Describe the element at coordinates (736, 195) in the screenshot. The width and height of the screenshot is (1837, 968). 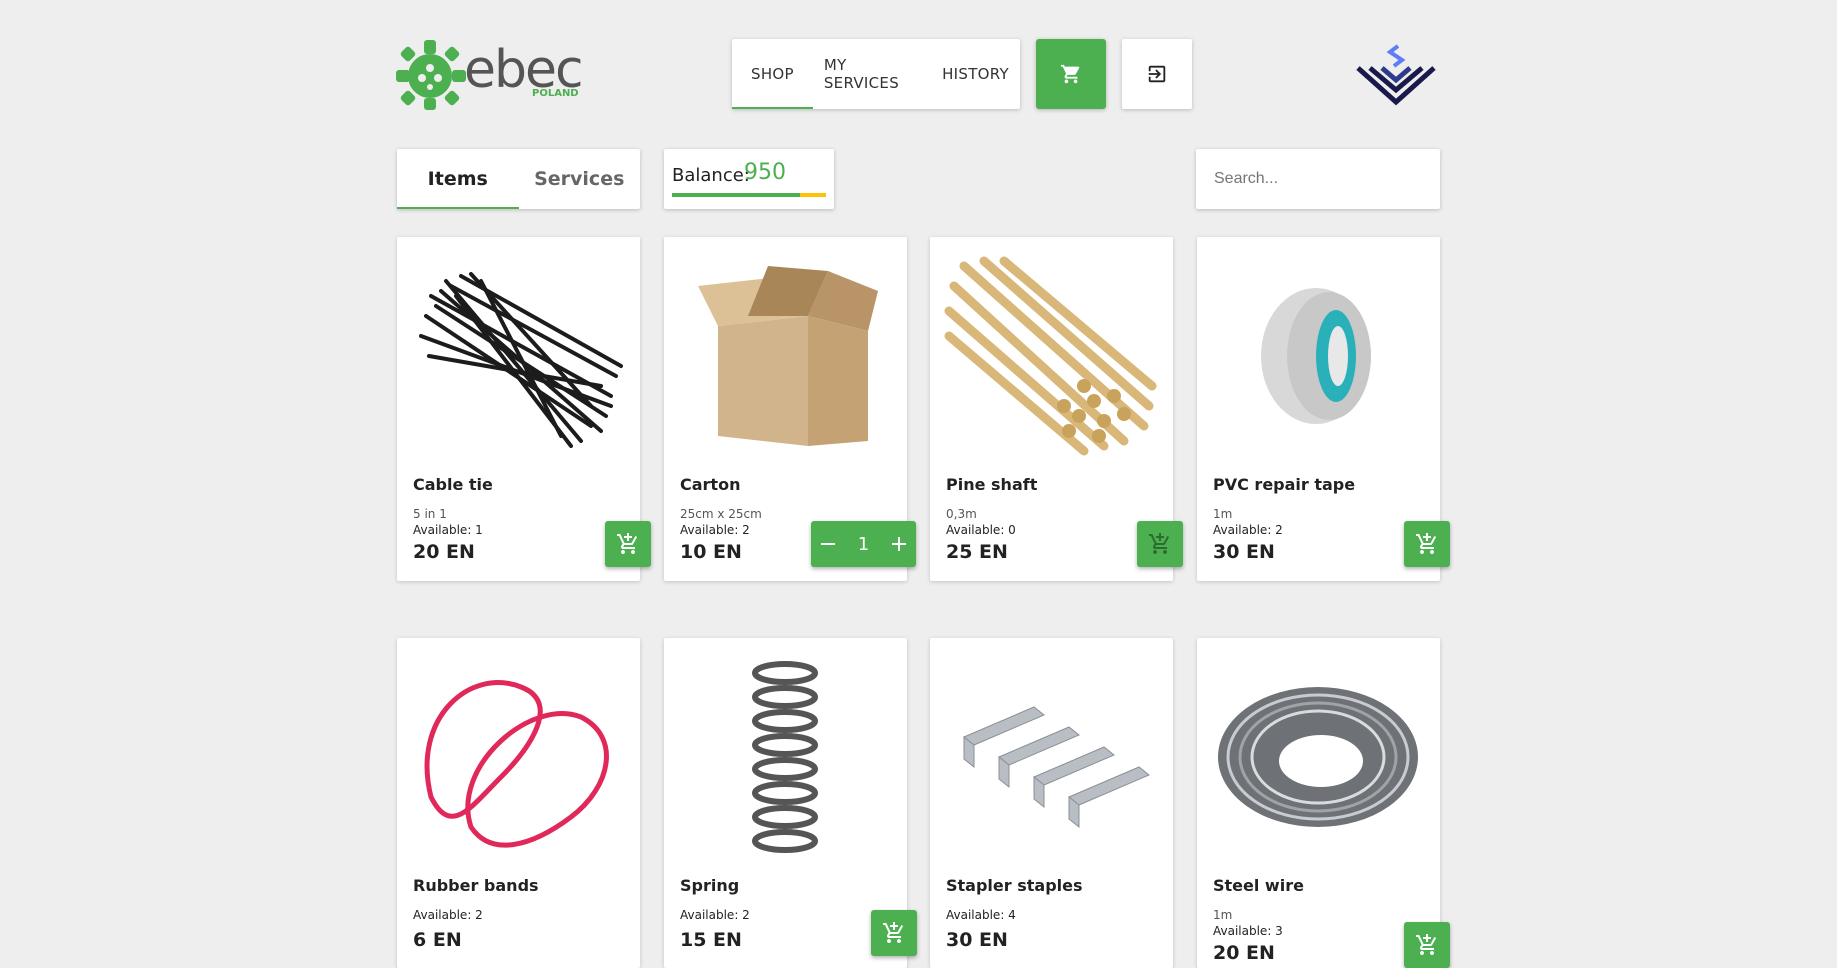
I see `balance-progress-bar` at that location.